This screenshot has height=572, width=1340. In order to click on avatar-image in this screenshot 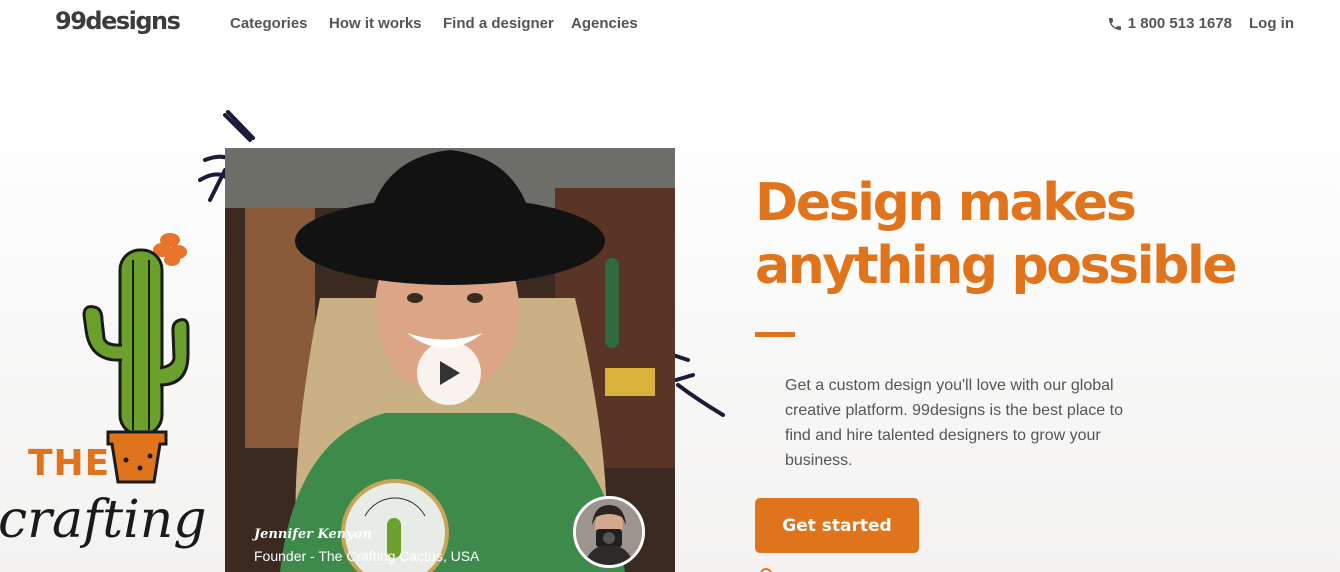, I will do `click(609, 532)`.